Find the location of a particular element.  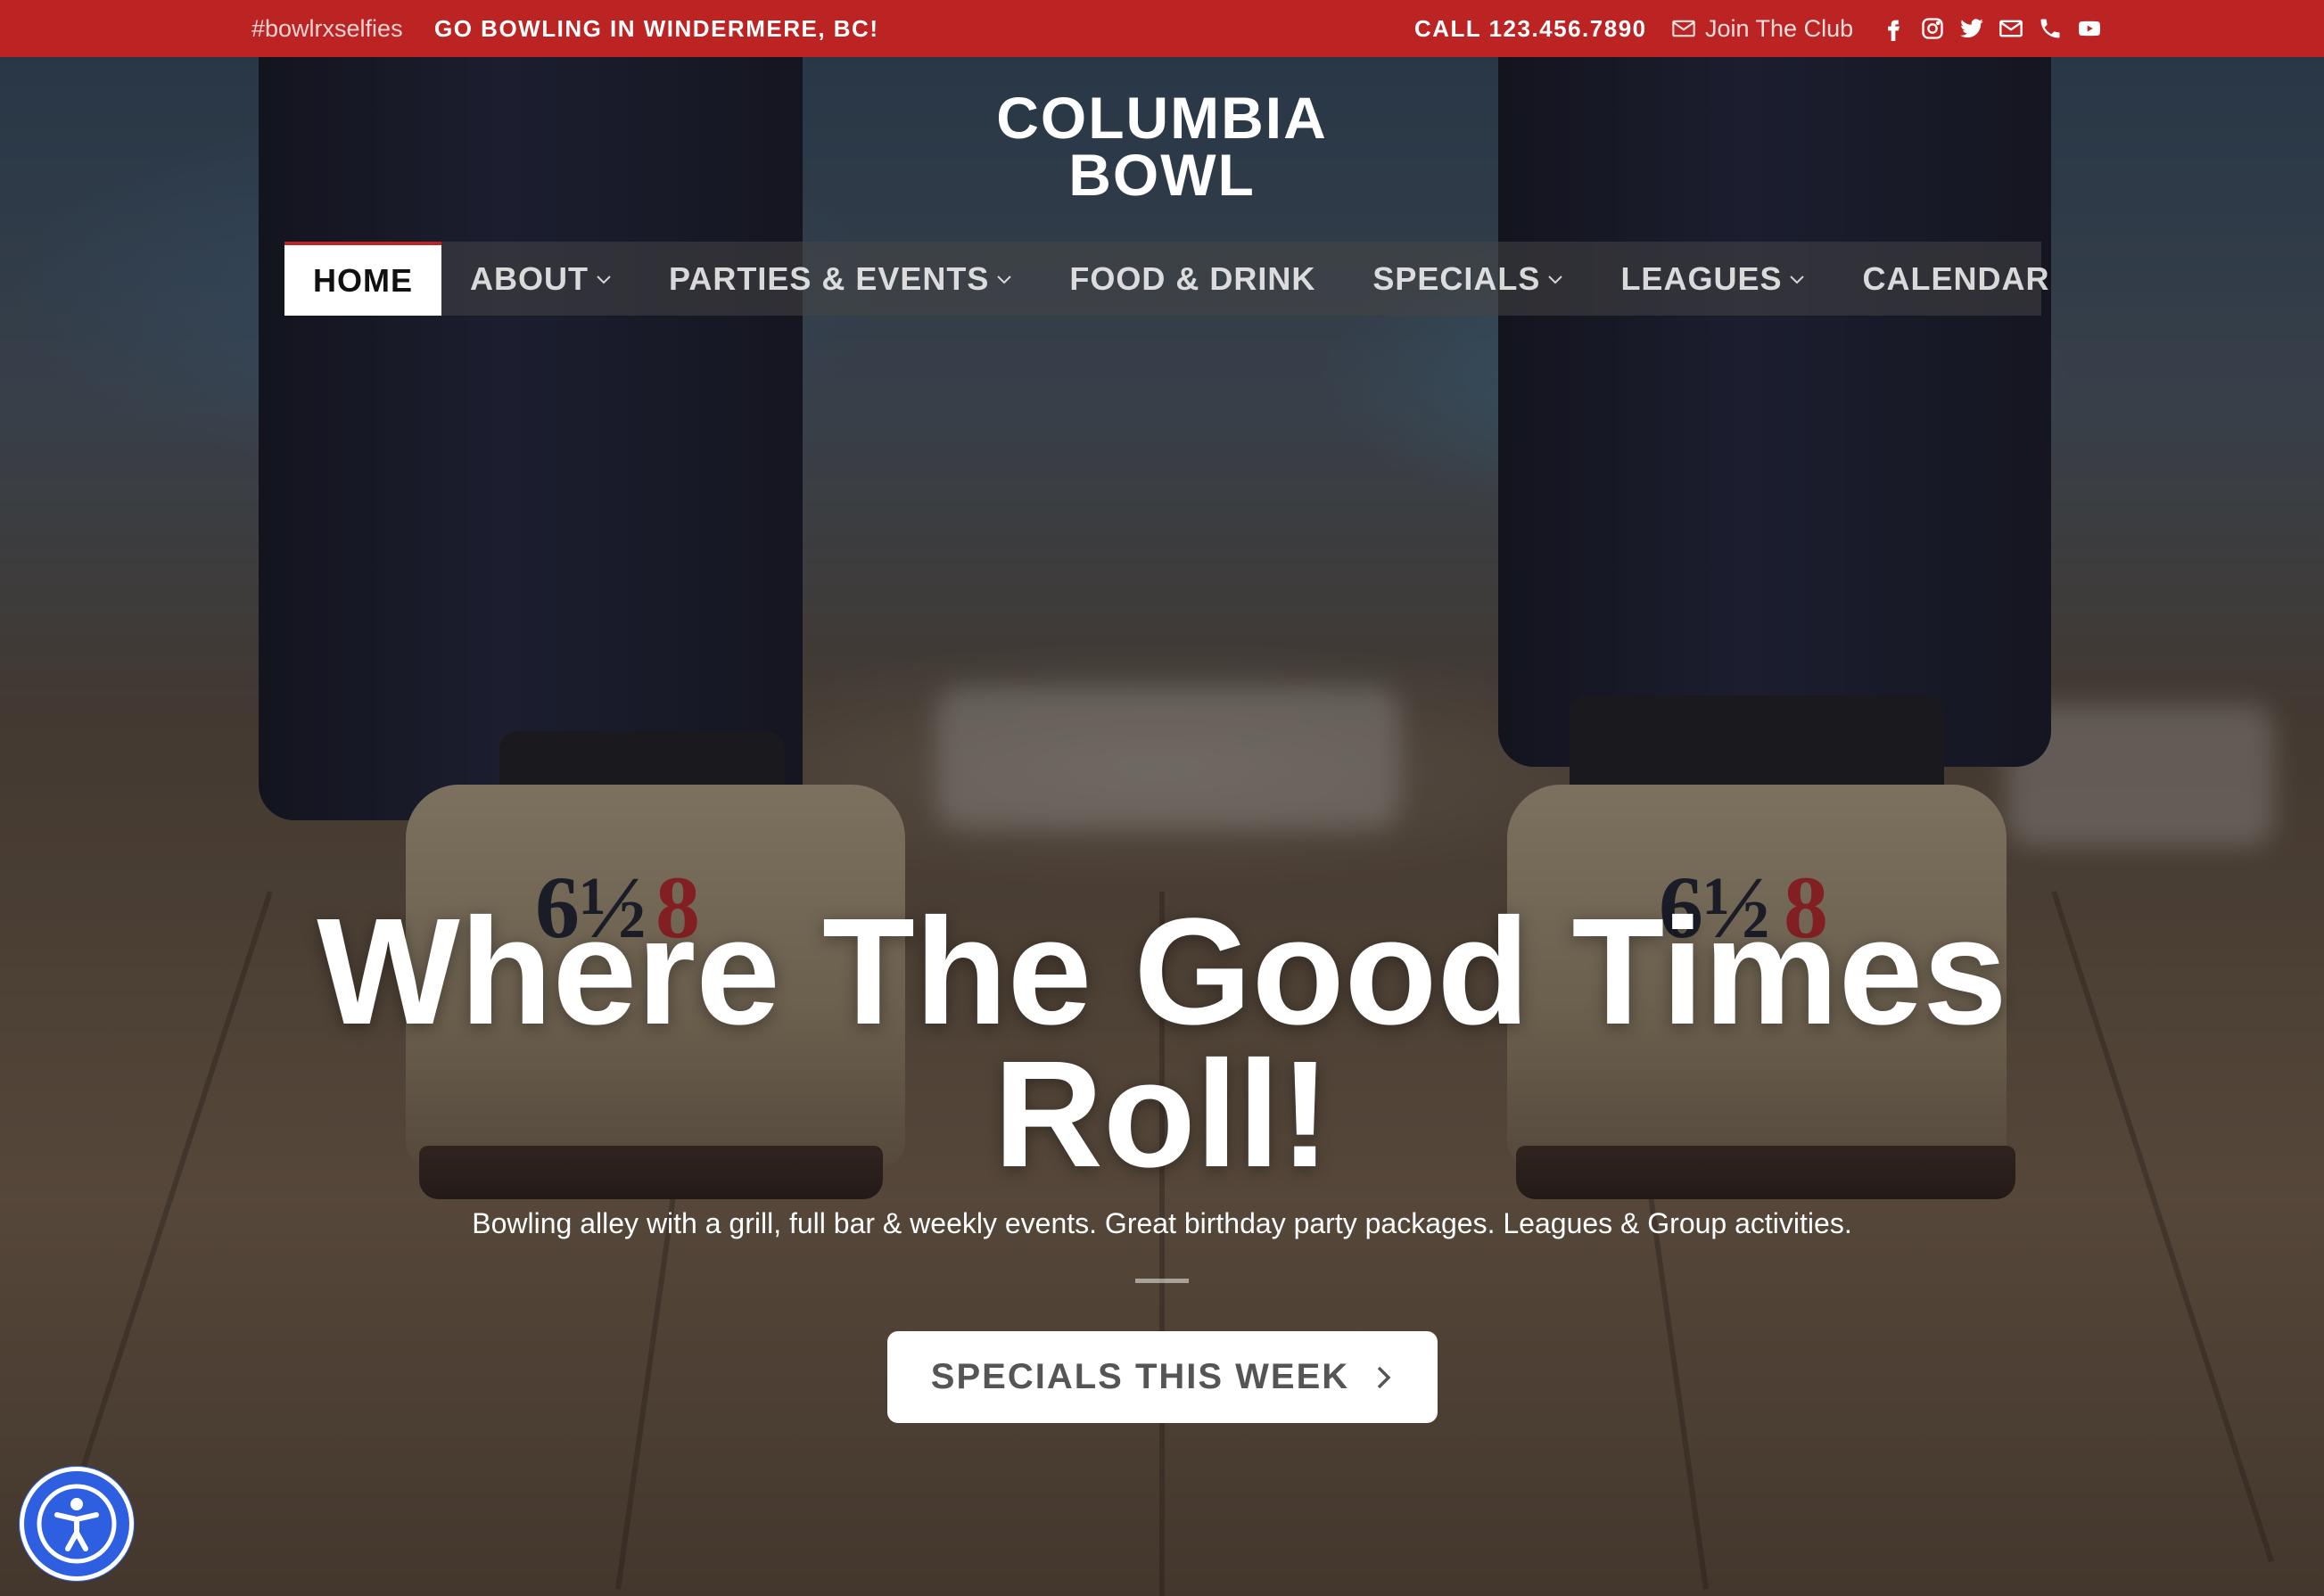

promo-text: GO BOWLING IN WINDERMERE, BC! is located at coordinates (656, 28).